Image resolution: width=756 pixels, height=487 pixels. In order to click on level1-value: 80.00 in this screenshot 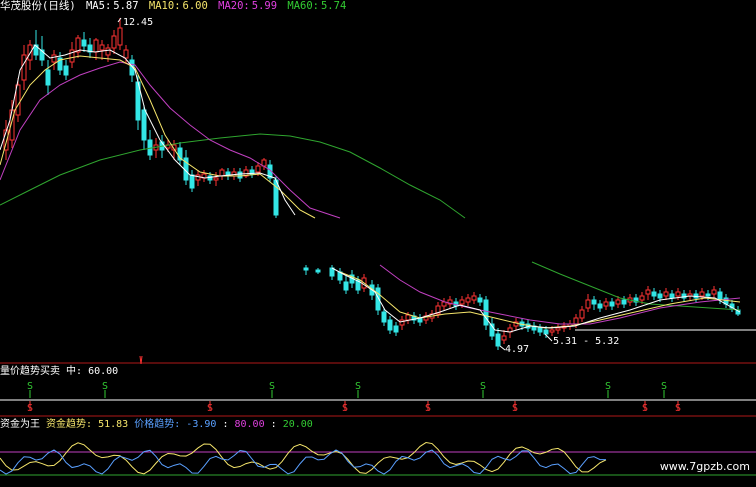, I will do `click(249, 424)`.